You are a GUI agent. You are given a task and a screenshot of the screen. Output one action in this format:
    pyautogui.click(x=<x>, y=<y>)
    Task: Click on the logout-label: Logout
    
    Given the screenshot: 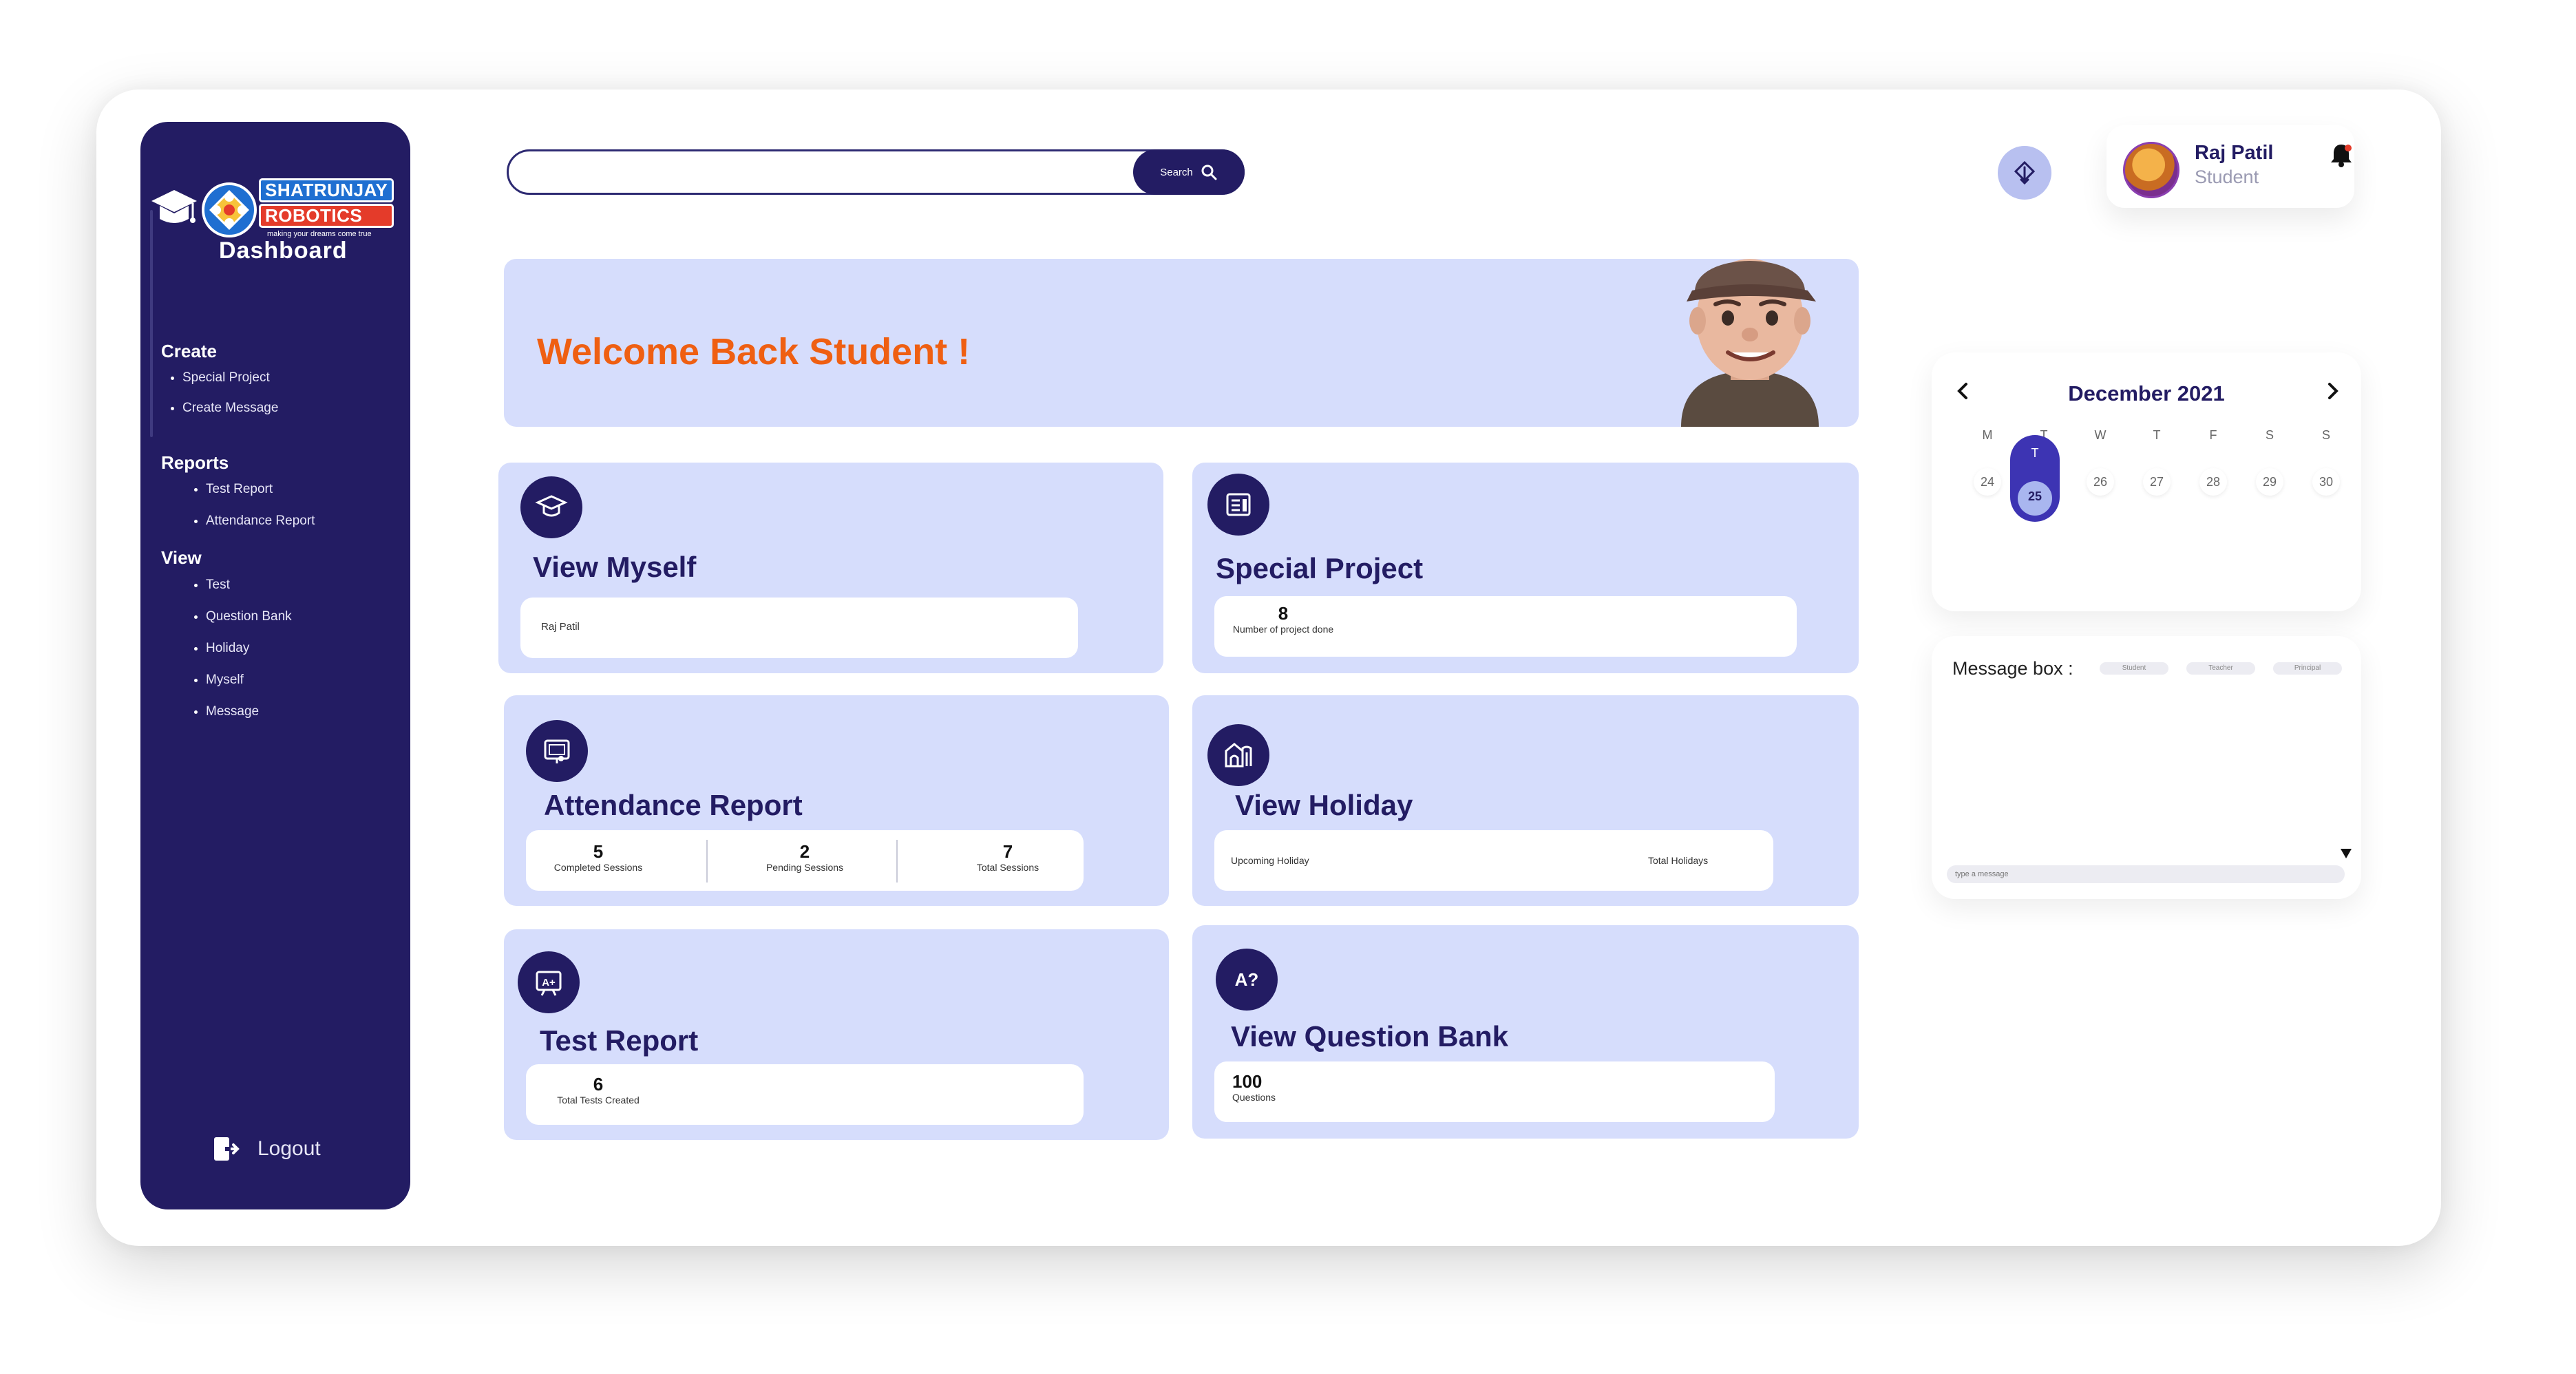 What is the action you would take?
    pyautogui.click(x=289, y=1148)
    